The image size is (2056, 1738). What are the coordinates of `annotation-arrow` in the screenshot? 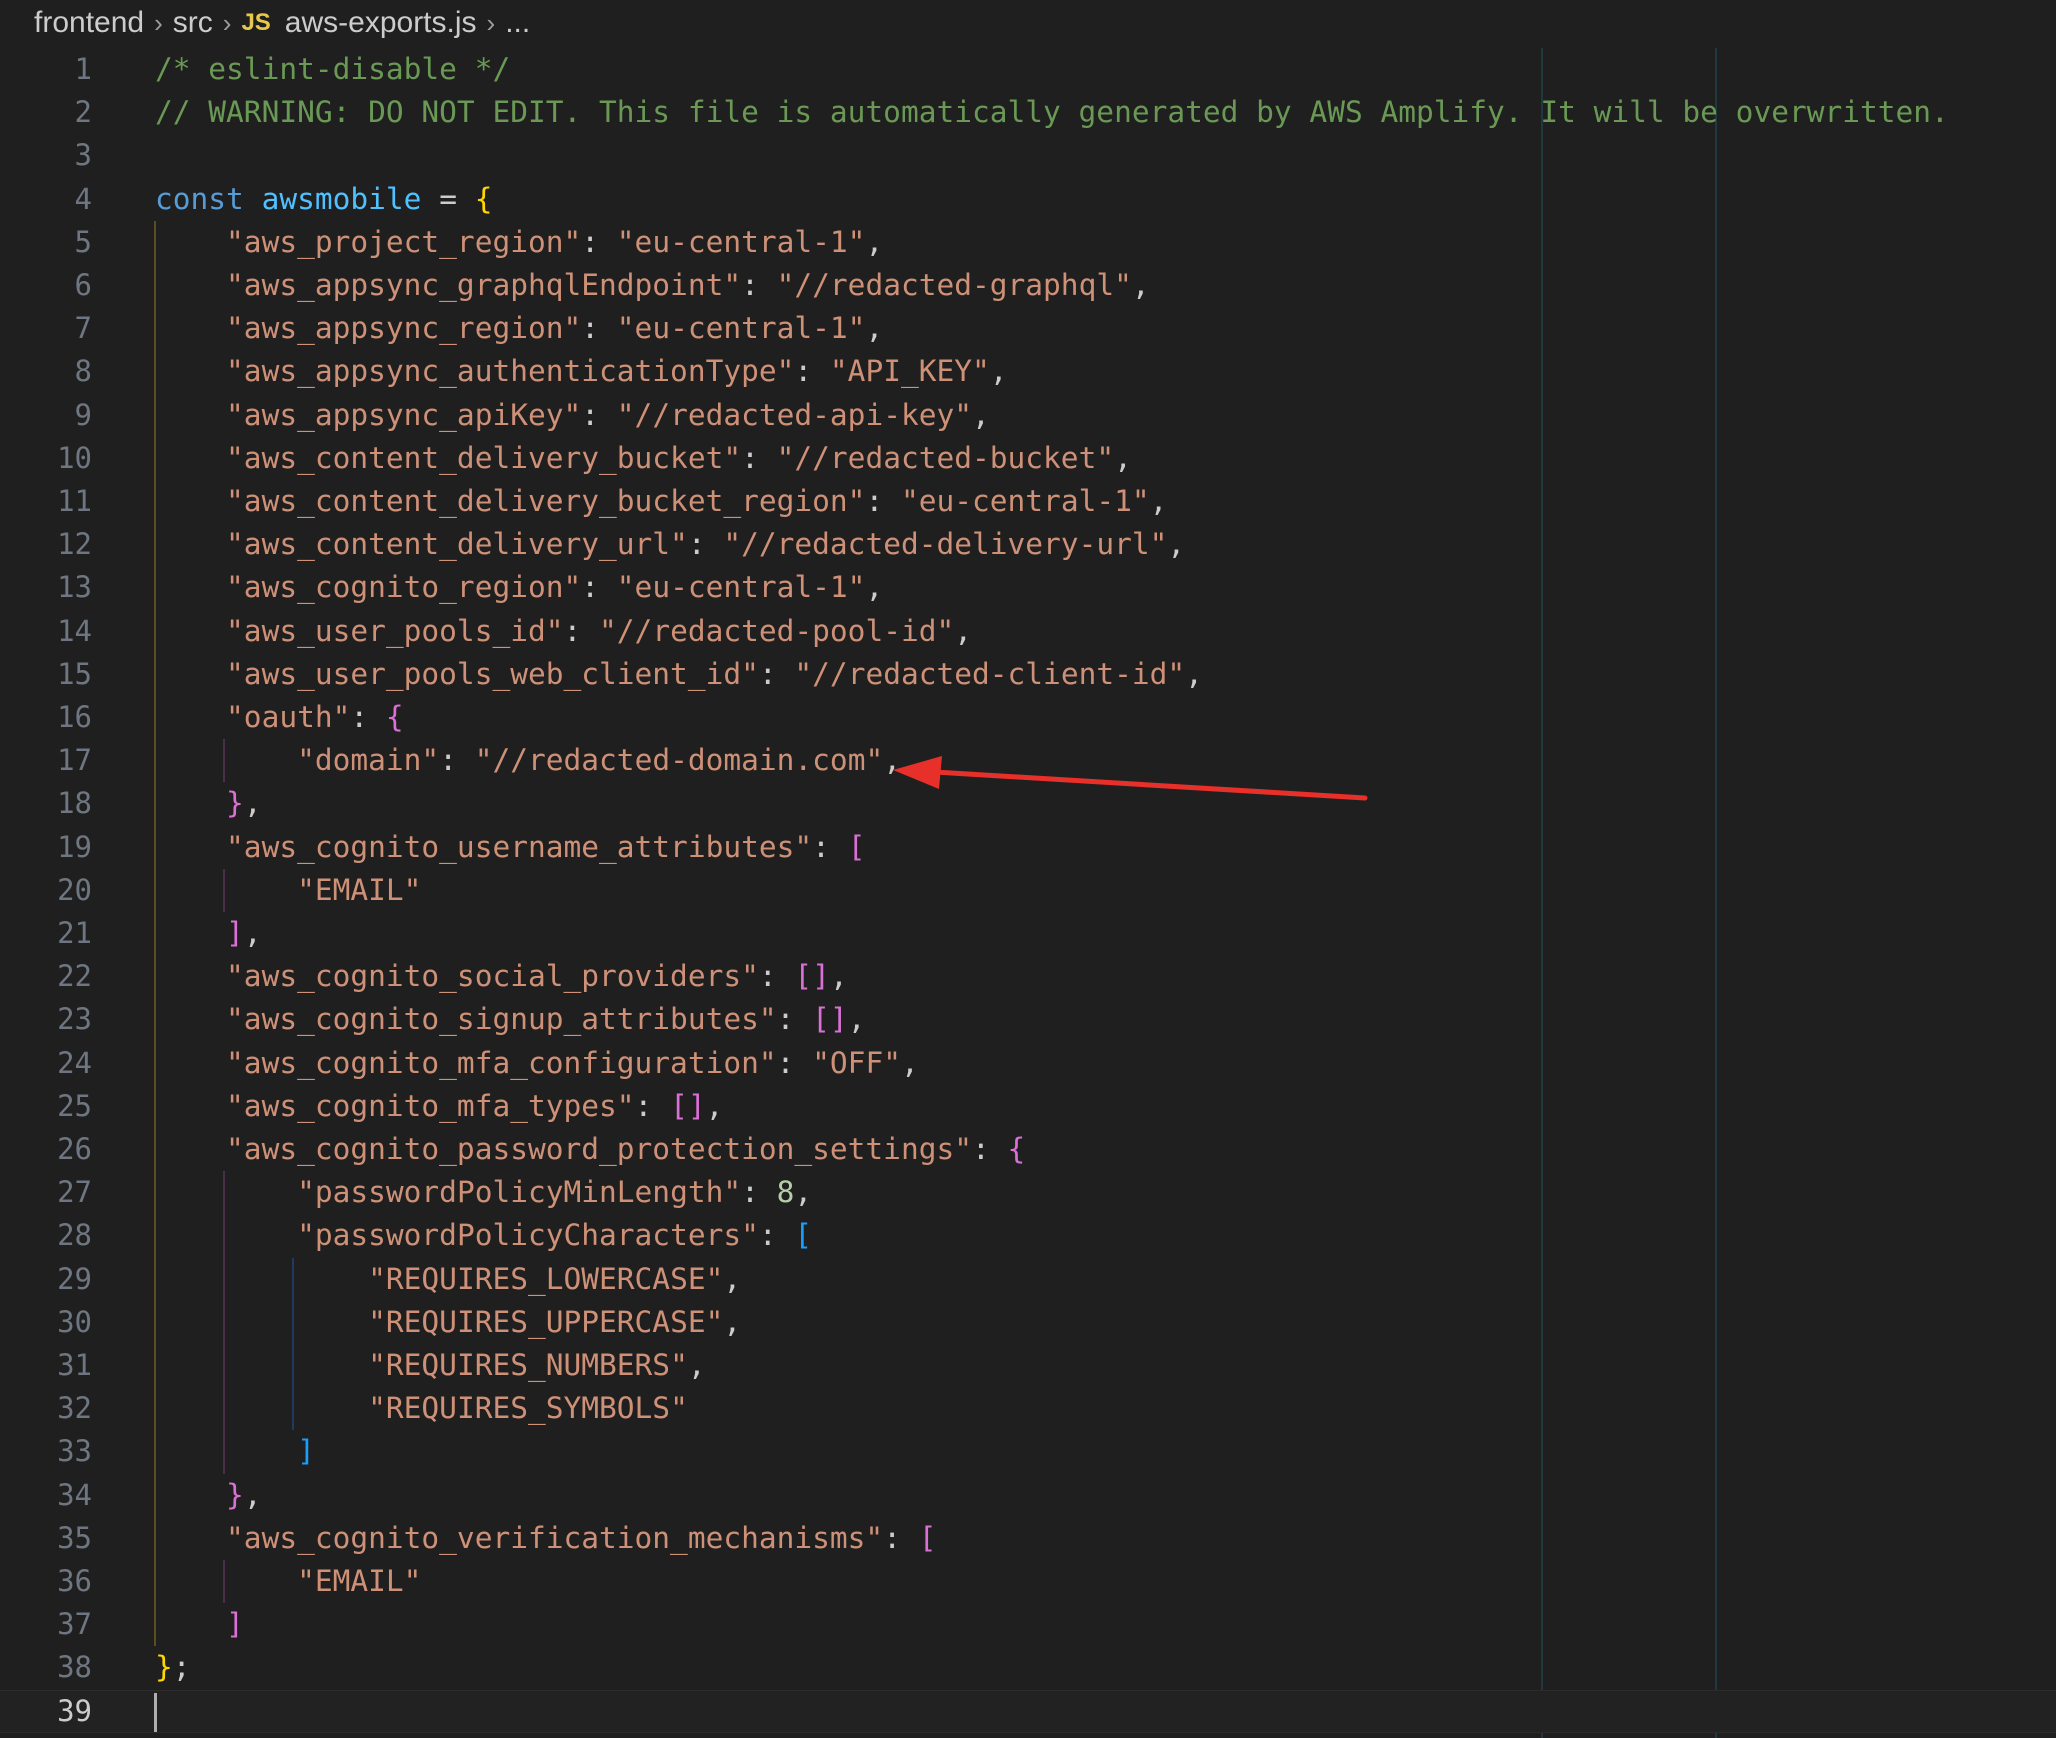 It's located at (1130, 778).